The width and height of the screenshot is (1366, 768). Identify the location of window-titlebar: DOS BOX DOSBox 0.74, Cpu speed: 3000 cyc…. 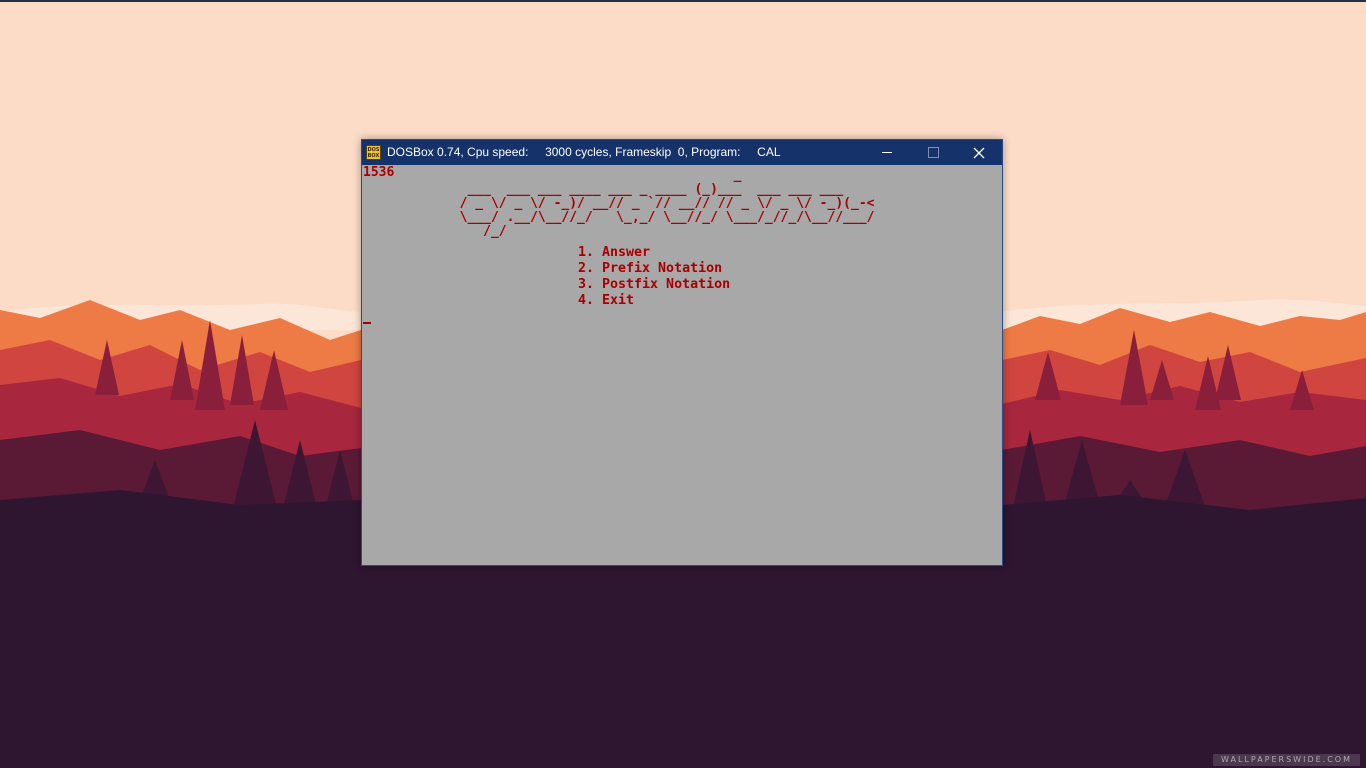
(682, 152).